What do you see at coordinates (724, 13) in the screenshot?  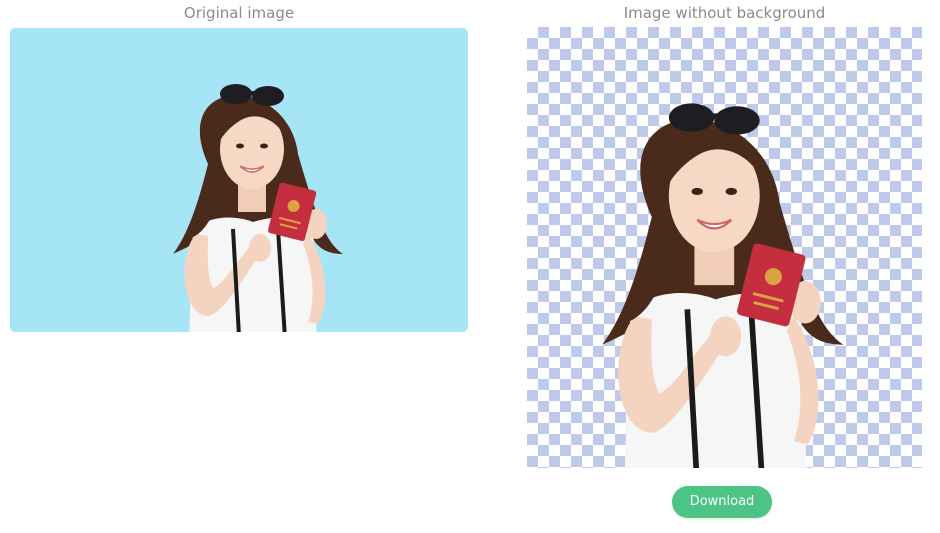 I see `result-image-caption: Image without background` at bounding box center [724, 13].